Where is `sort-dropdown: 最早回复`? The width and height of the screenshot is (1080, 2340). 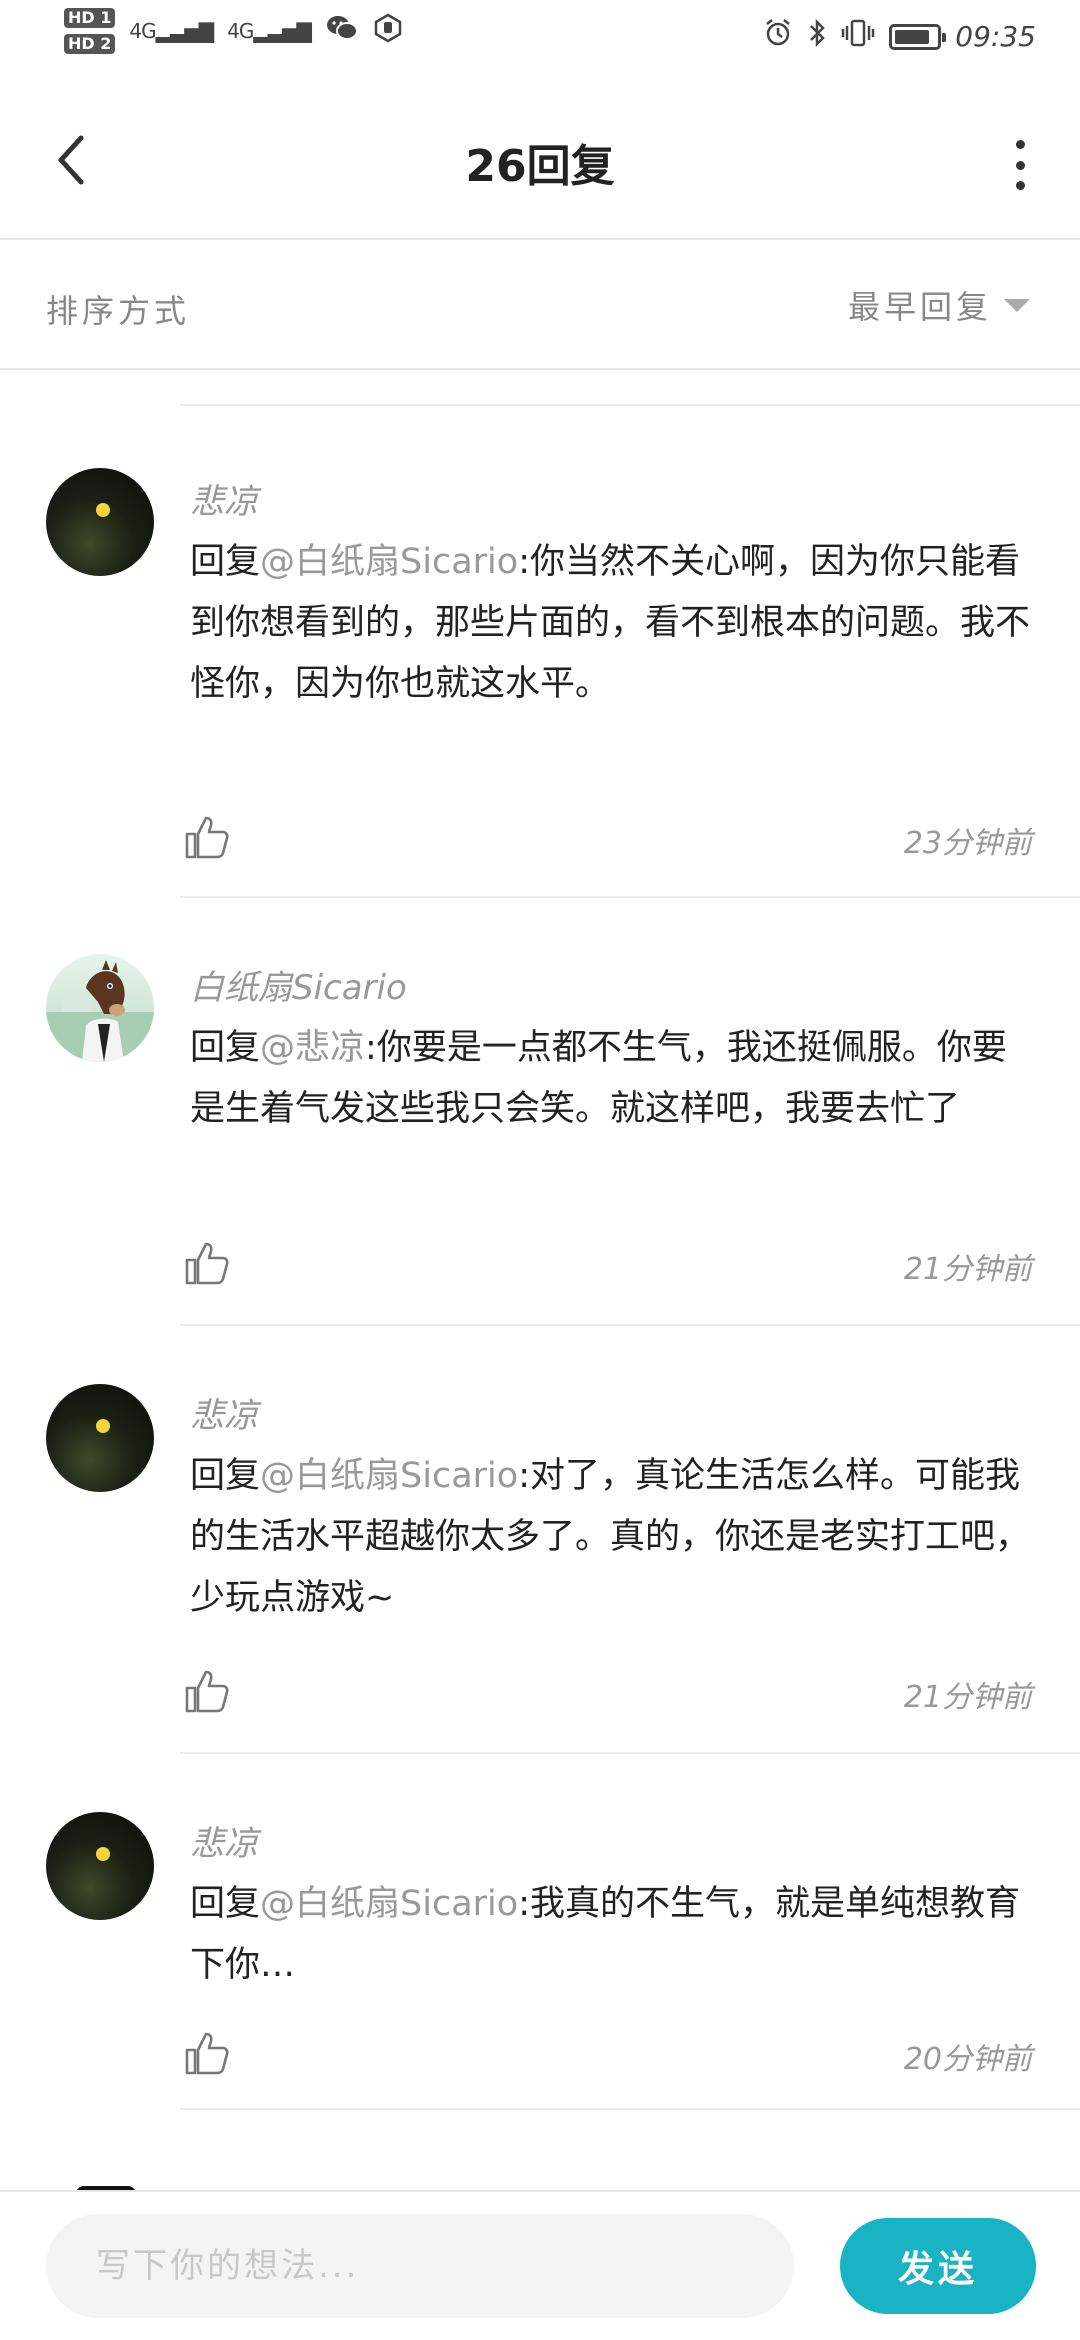 sort-dropdown: 最早回复 is located at coordinates (939, 305).